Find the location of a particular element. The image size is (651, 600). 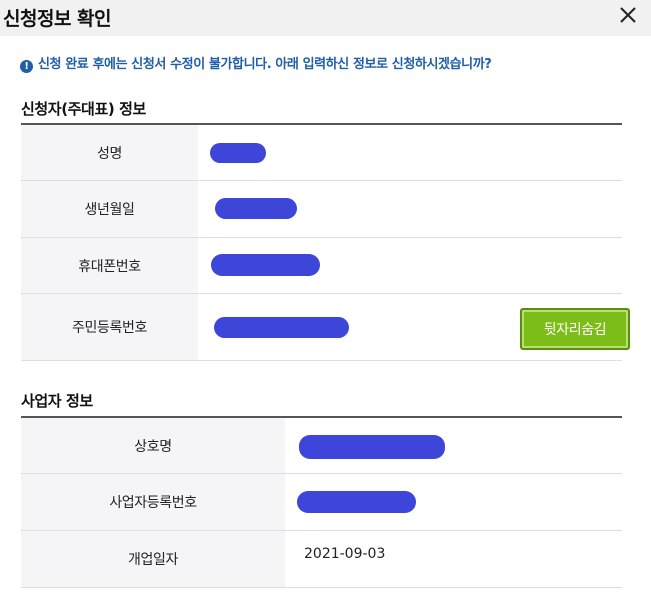

table-row: 상호명 is located at coordinates (321, 446).